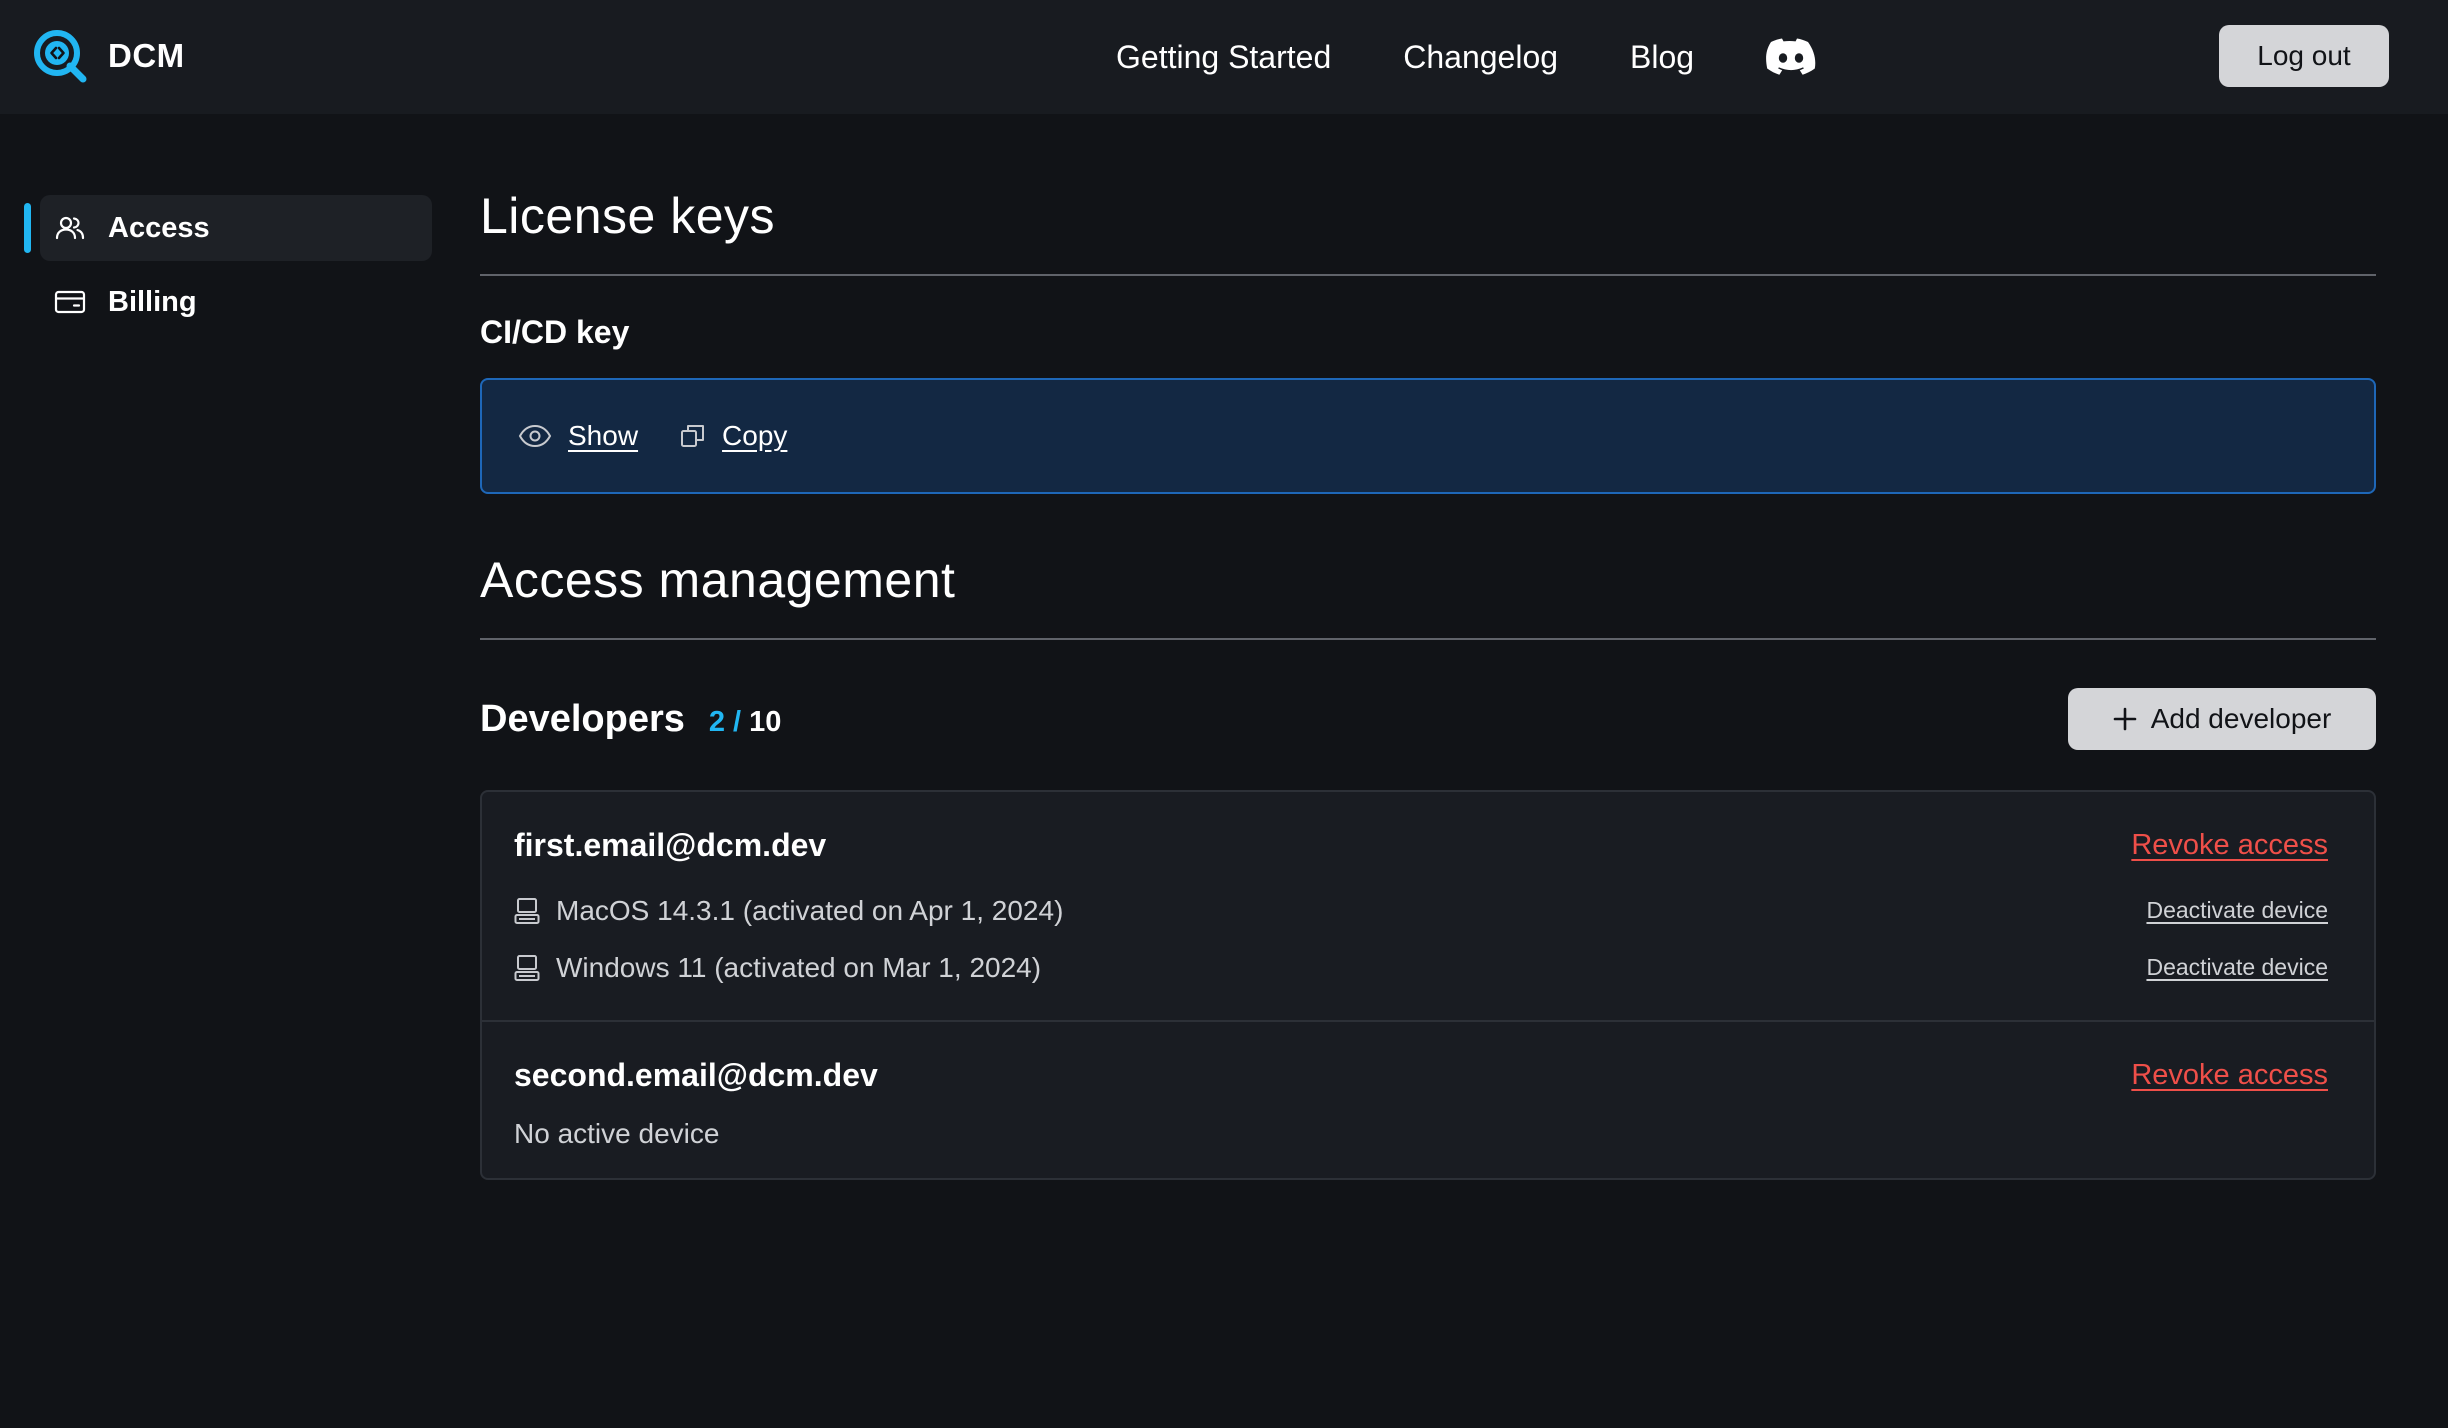 The height and width of the screenshot is (1428, 2448). What do you see at coordinates (1428, 719) in the screenshot?
I see `developers-header: Developers 2/10 Add developer` at bounding box center [1428, 719].